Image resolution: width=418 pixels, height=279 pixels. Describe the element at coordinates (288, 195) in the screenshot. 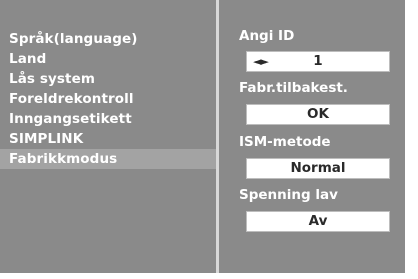

I see `low-power-label: Spenning lav` at that location.